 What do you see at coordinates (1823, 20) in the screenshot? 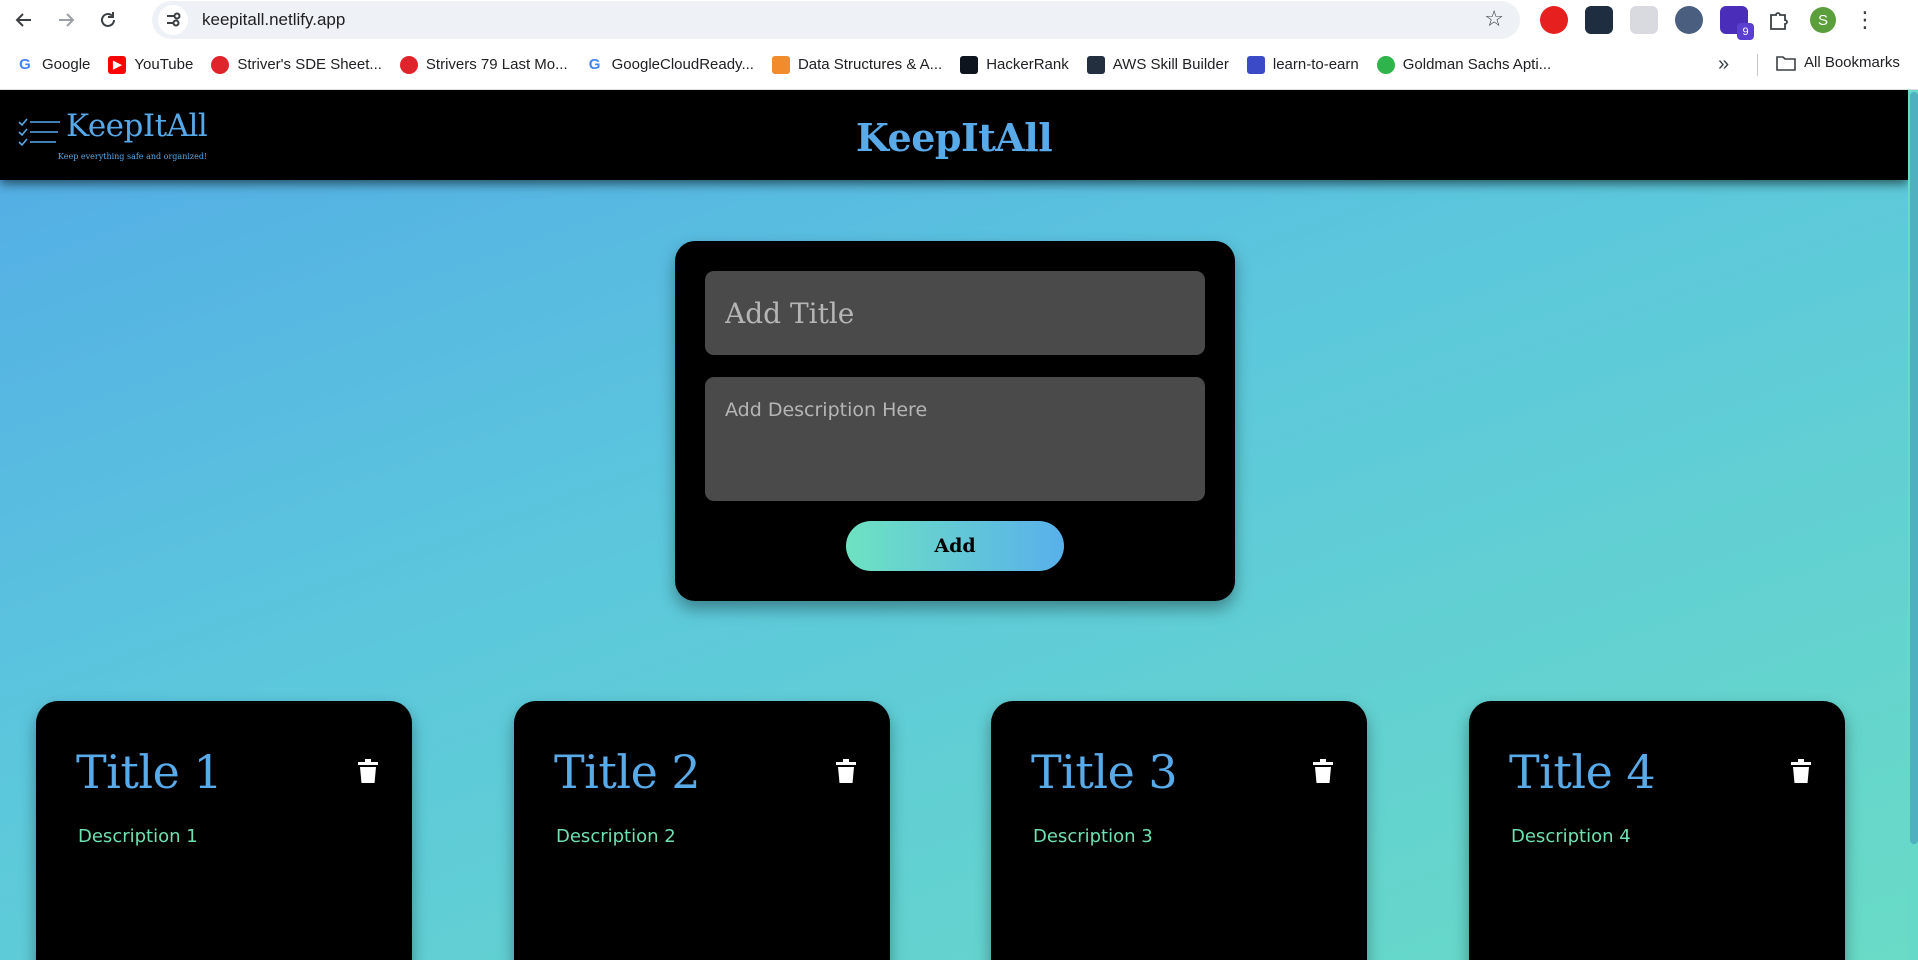
I see `profile-avatar: S` at bounding box center [1823, 20].